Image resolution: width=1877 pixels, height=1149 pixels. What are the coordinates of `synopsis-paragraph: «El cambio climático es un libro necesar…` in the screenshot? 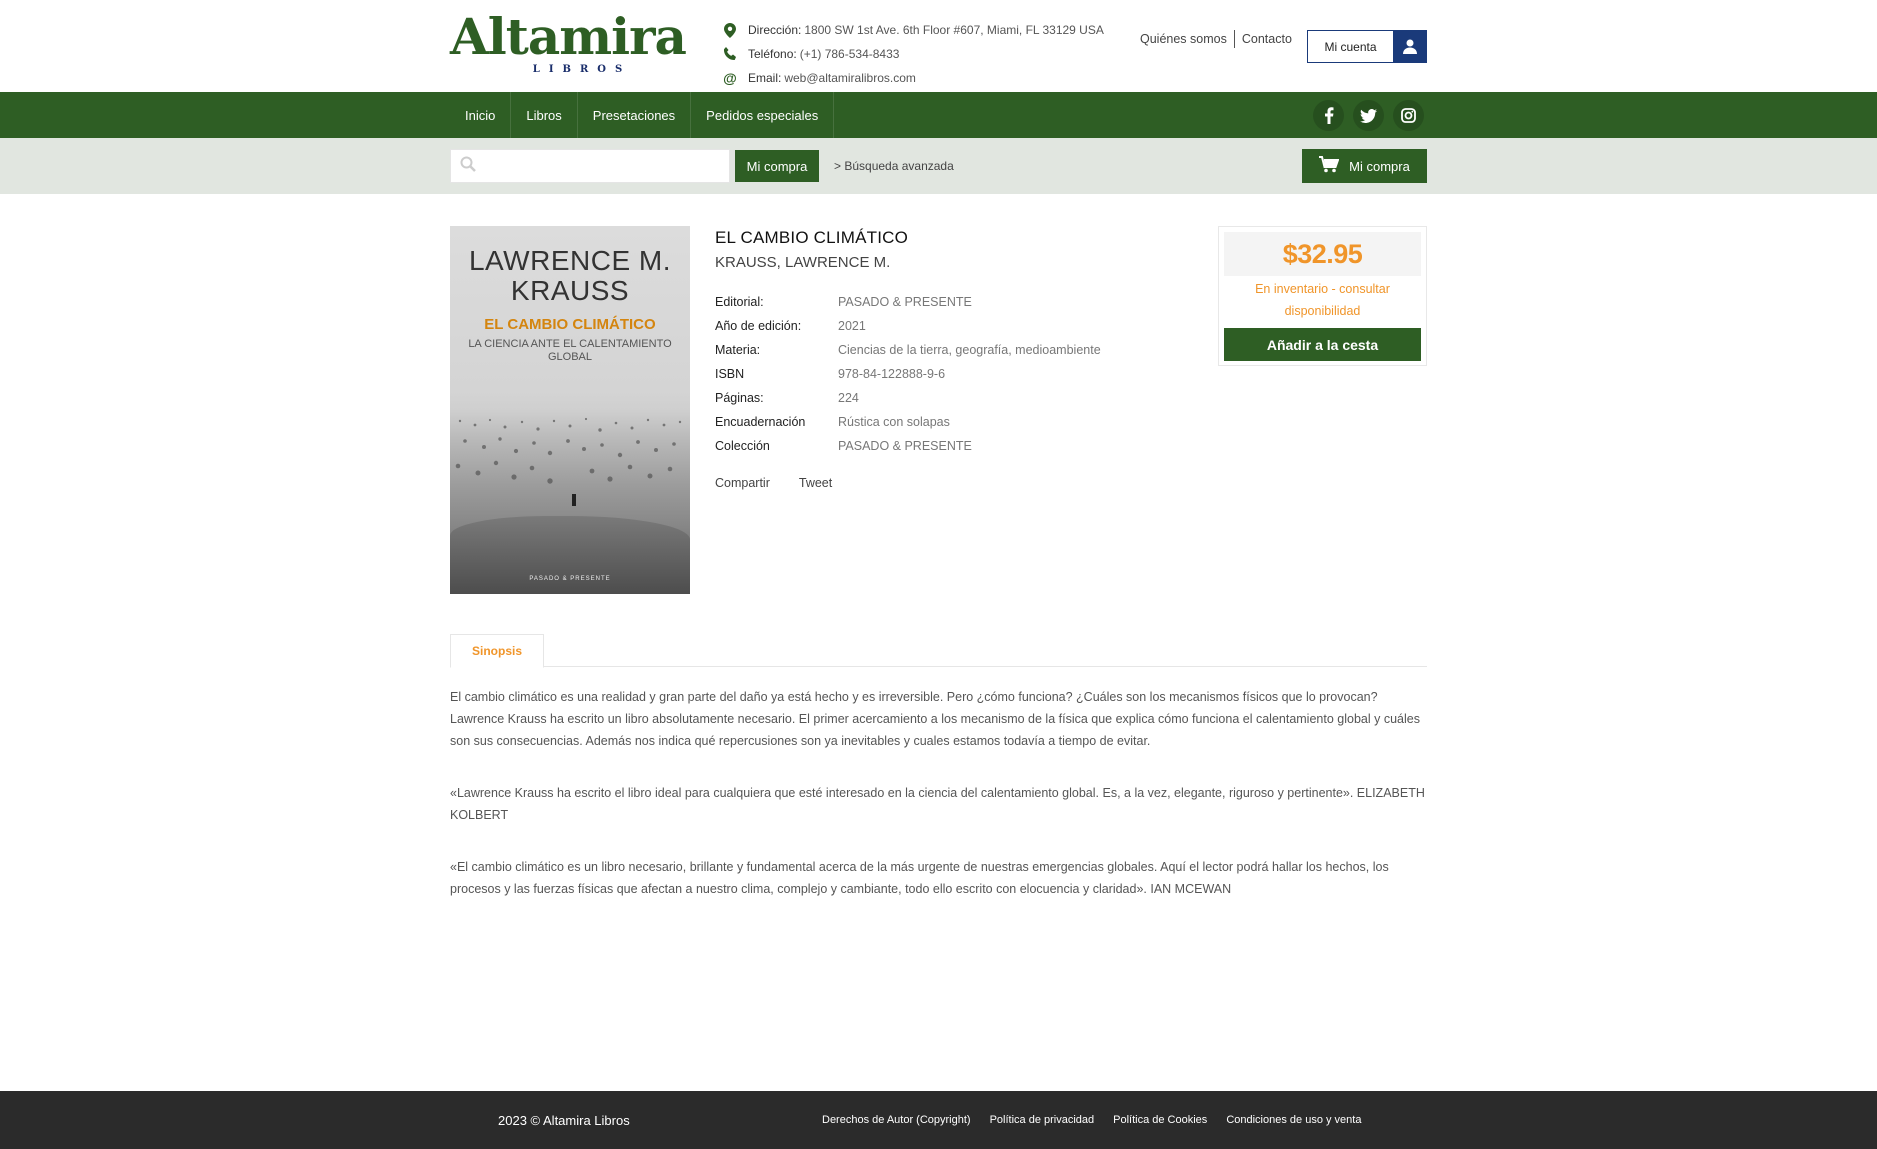 It's located at (919, 878).